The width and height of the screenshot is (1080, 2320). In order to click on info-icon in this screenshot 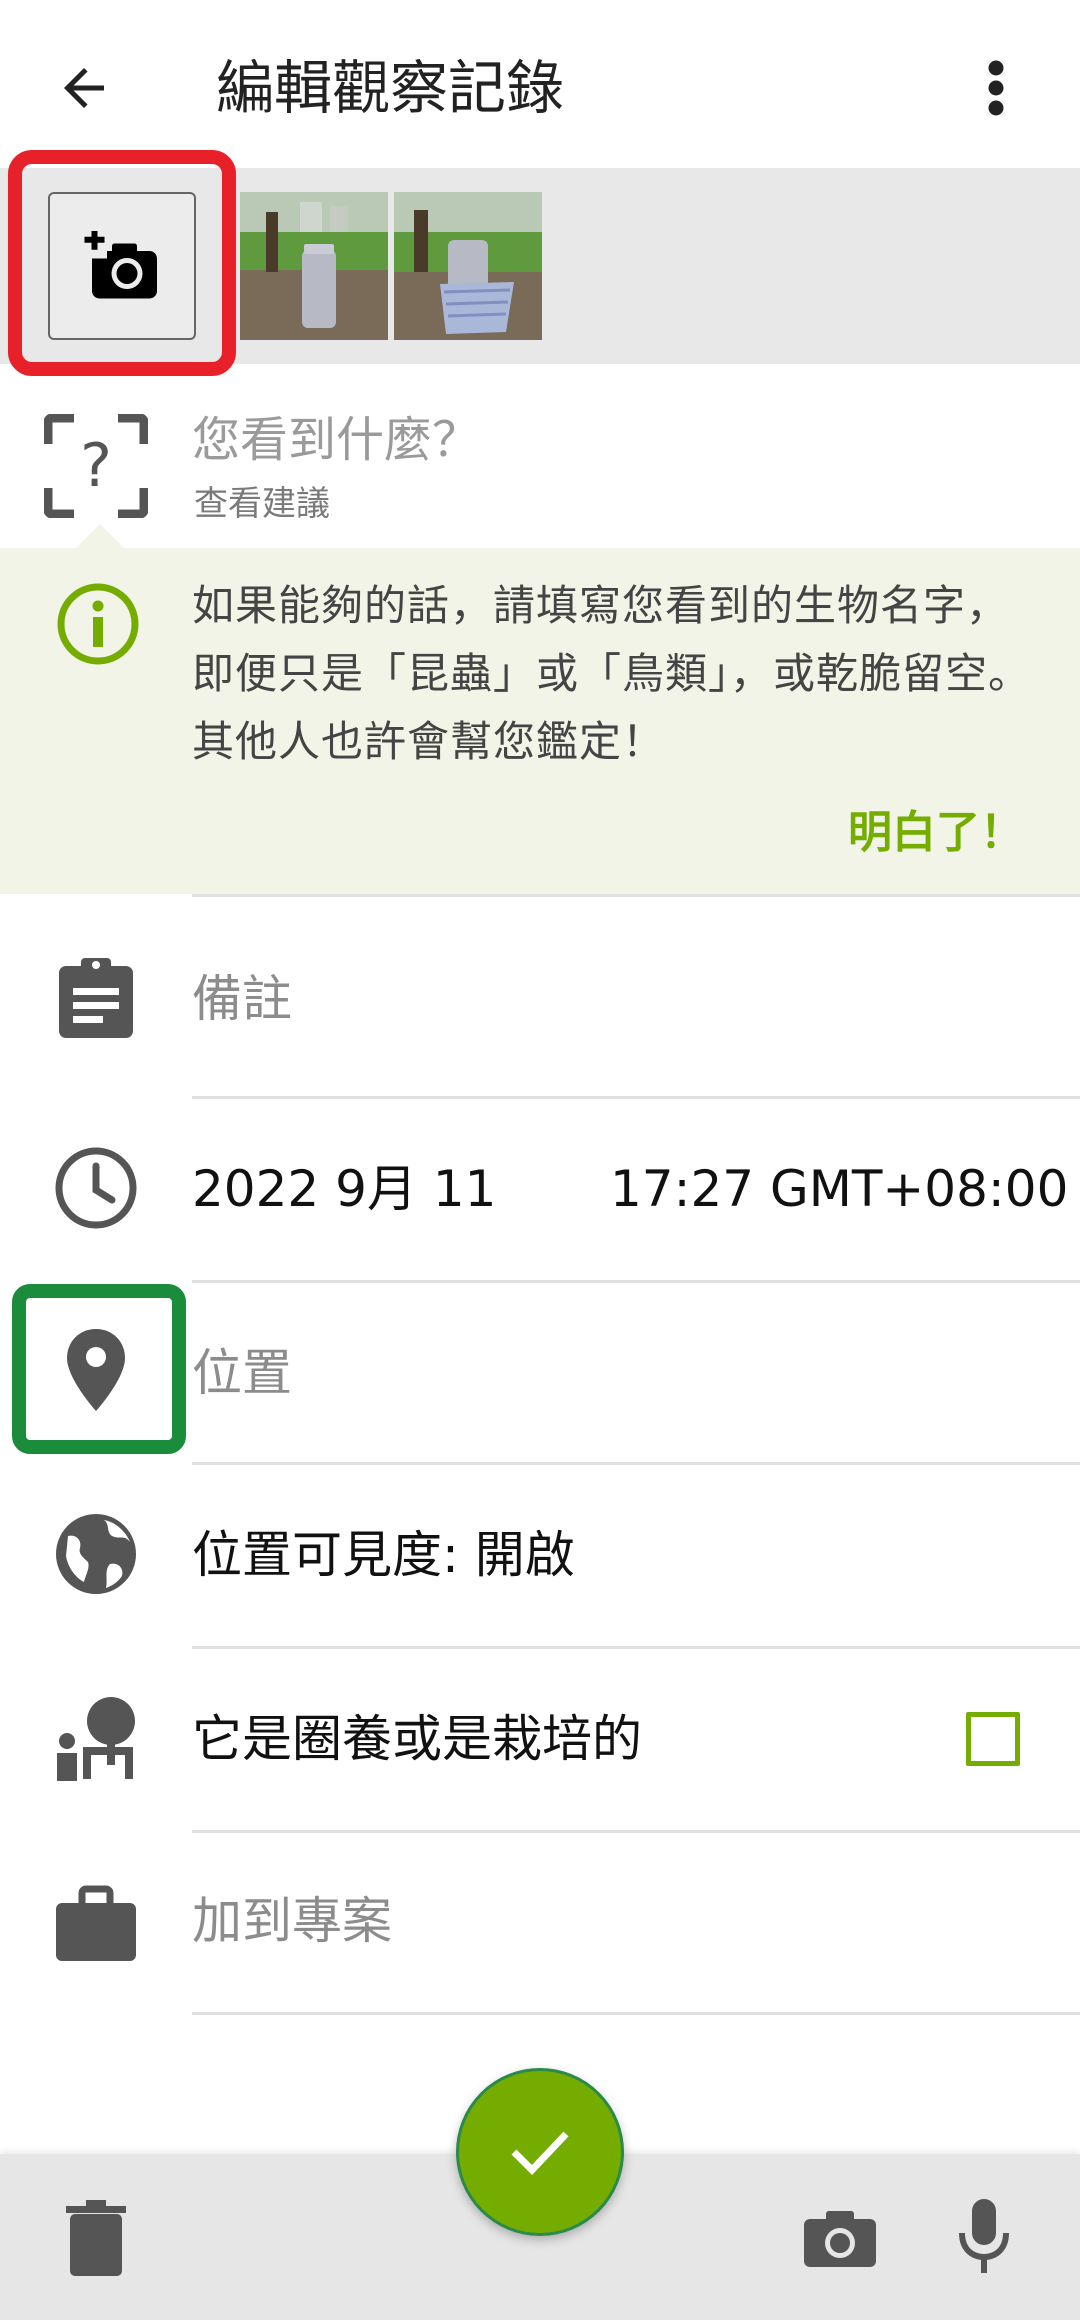, I will do `click(98, 624)`.